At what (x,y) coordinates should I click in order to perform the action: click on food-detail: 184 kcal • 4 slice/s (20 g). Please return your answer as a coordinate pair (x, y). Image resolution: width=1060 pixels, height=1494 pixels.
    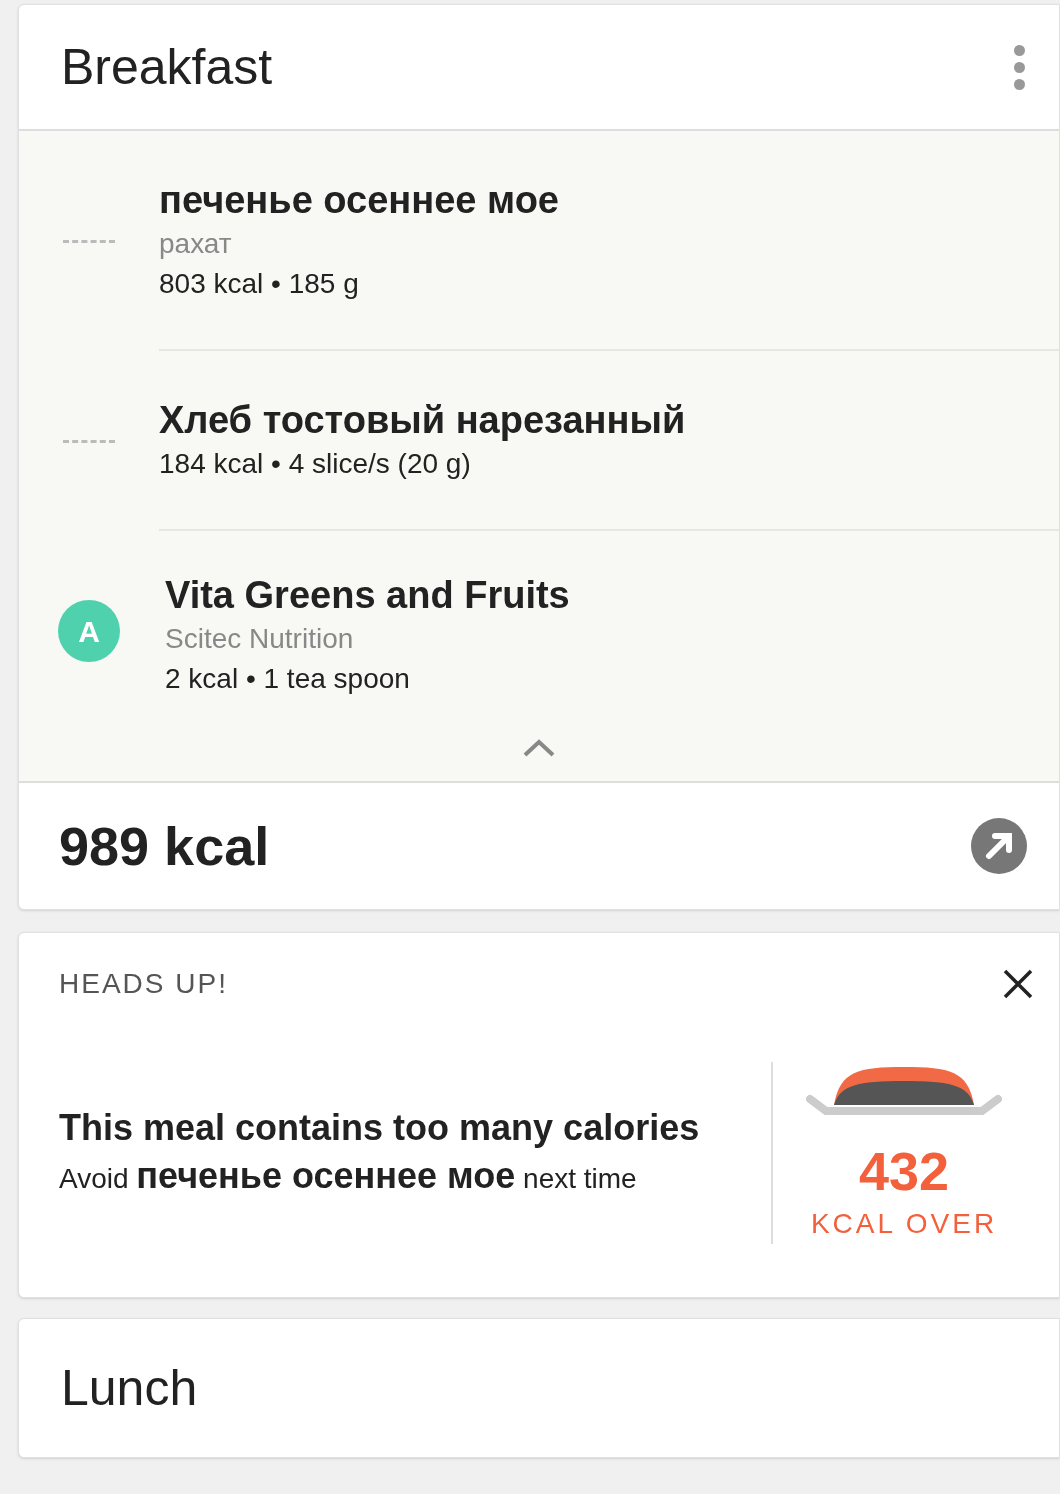
    Looking at the image, I should click on (315, 464).